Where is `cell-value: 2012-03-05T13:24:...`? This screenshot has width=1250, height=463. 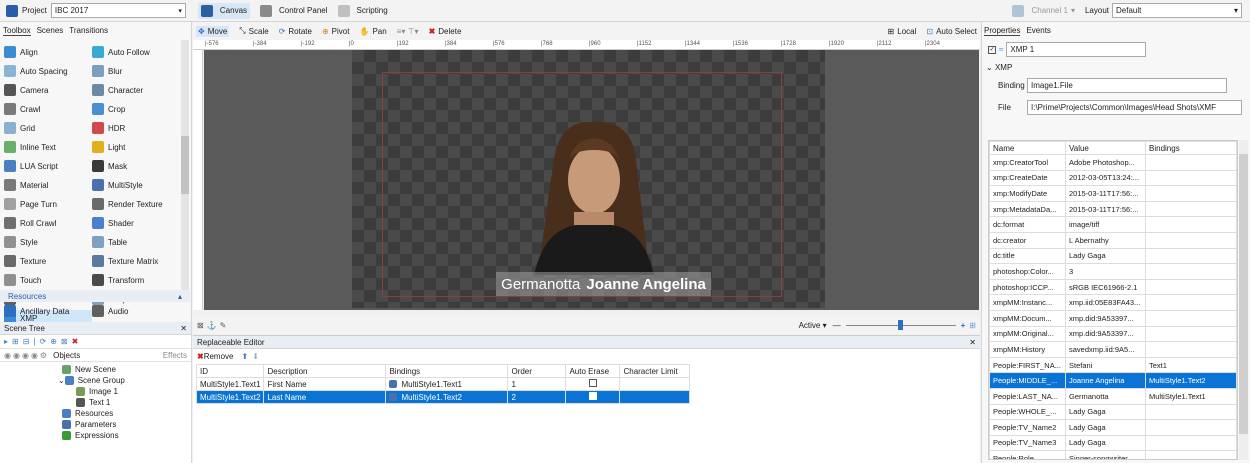
cell-value: 2012-03-05T13:24:... is located at coordinates (1105, 178).